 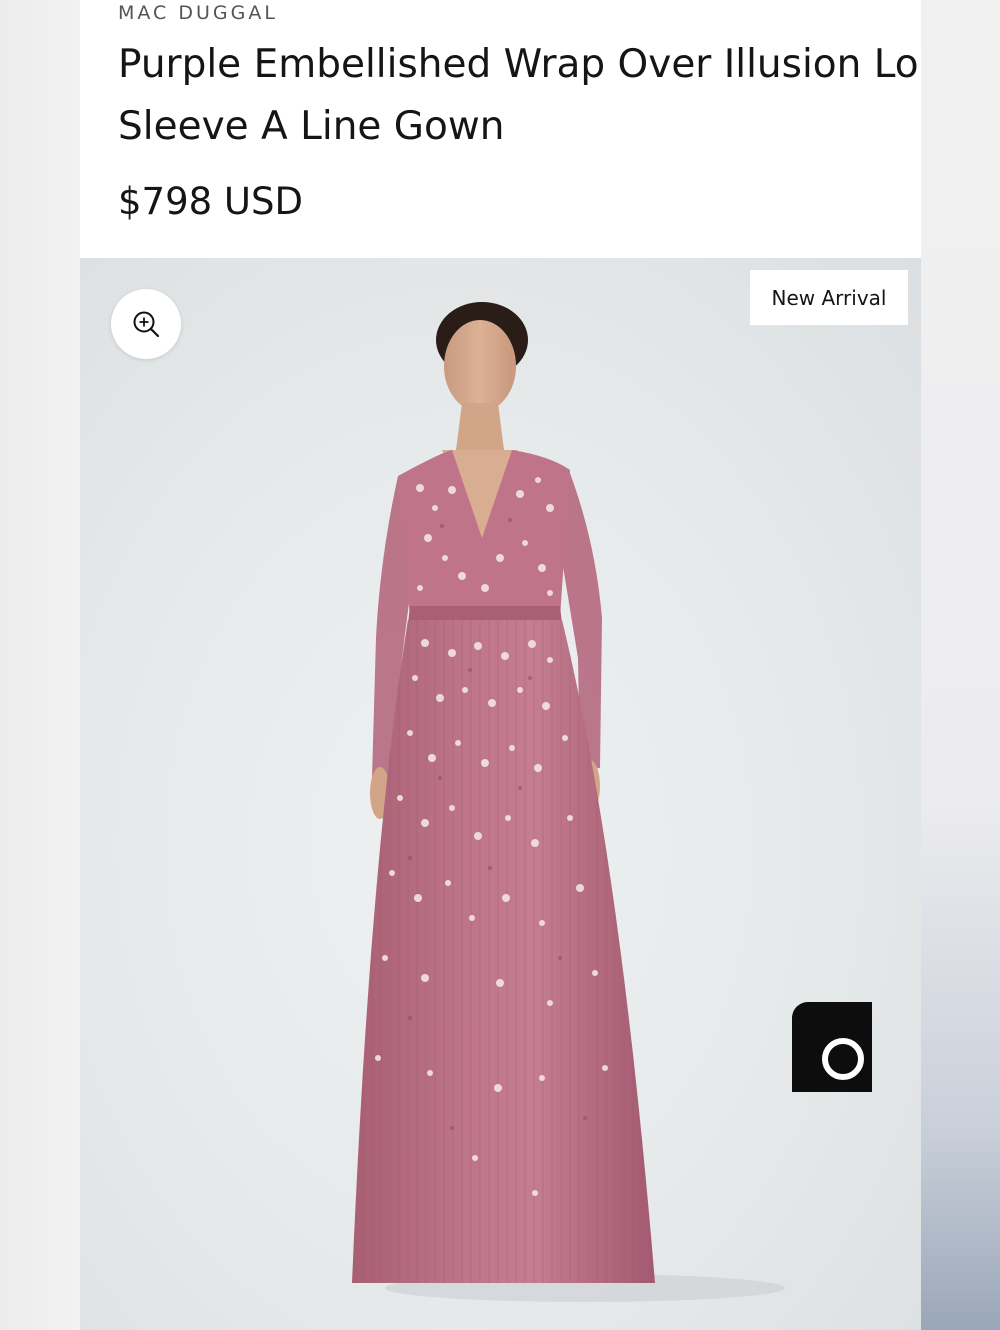 What do you see at coordinates (210, 201) in the screenshot?
I see `product-price: $798 USD` at bounding box center [210, 201].